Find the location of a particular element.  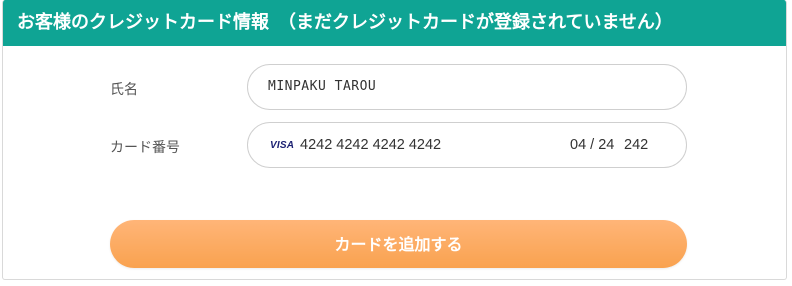

card-number-label: カード番号 is located at coordinates (145, 148).